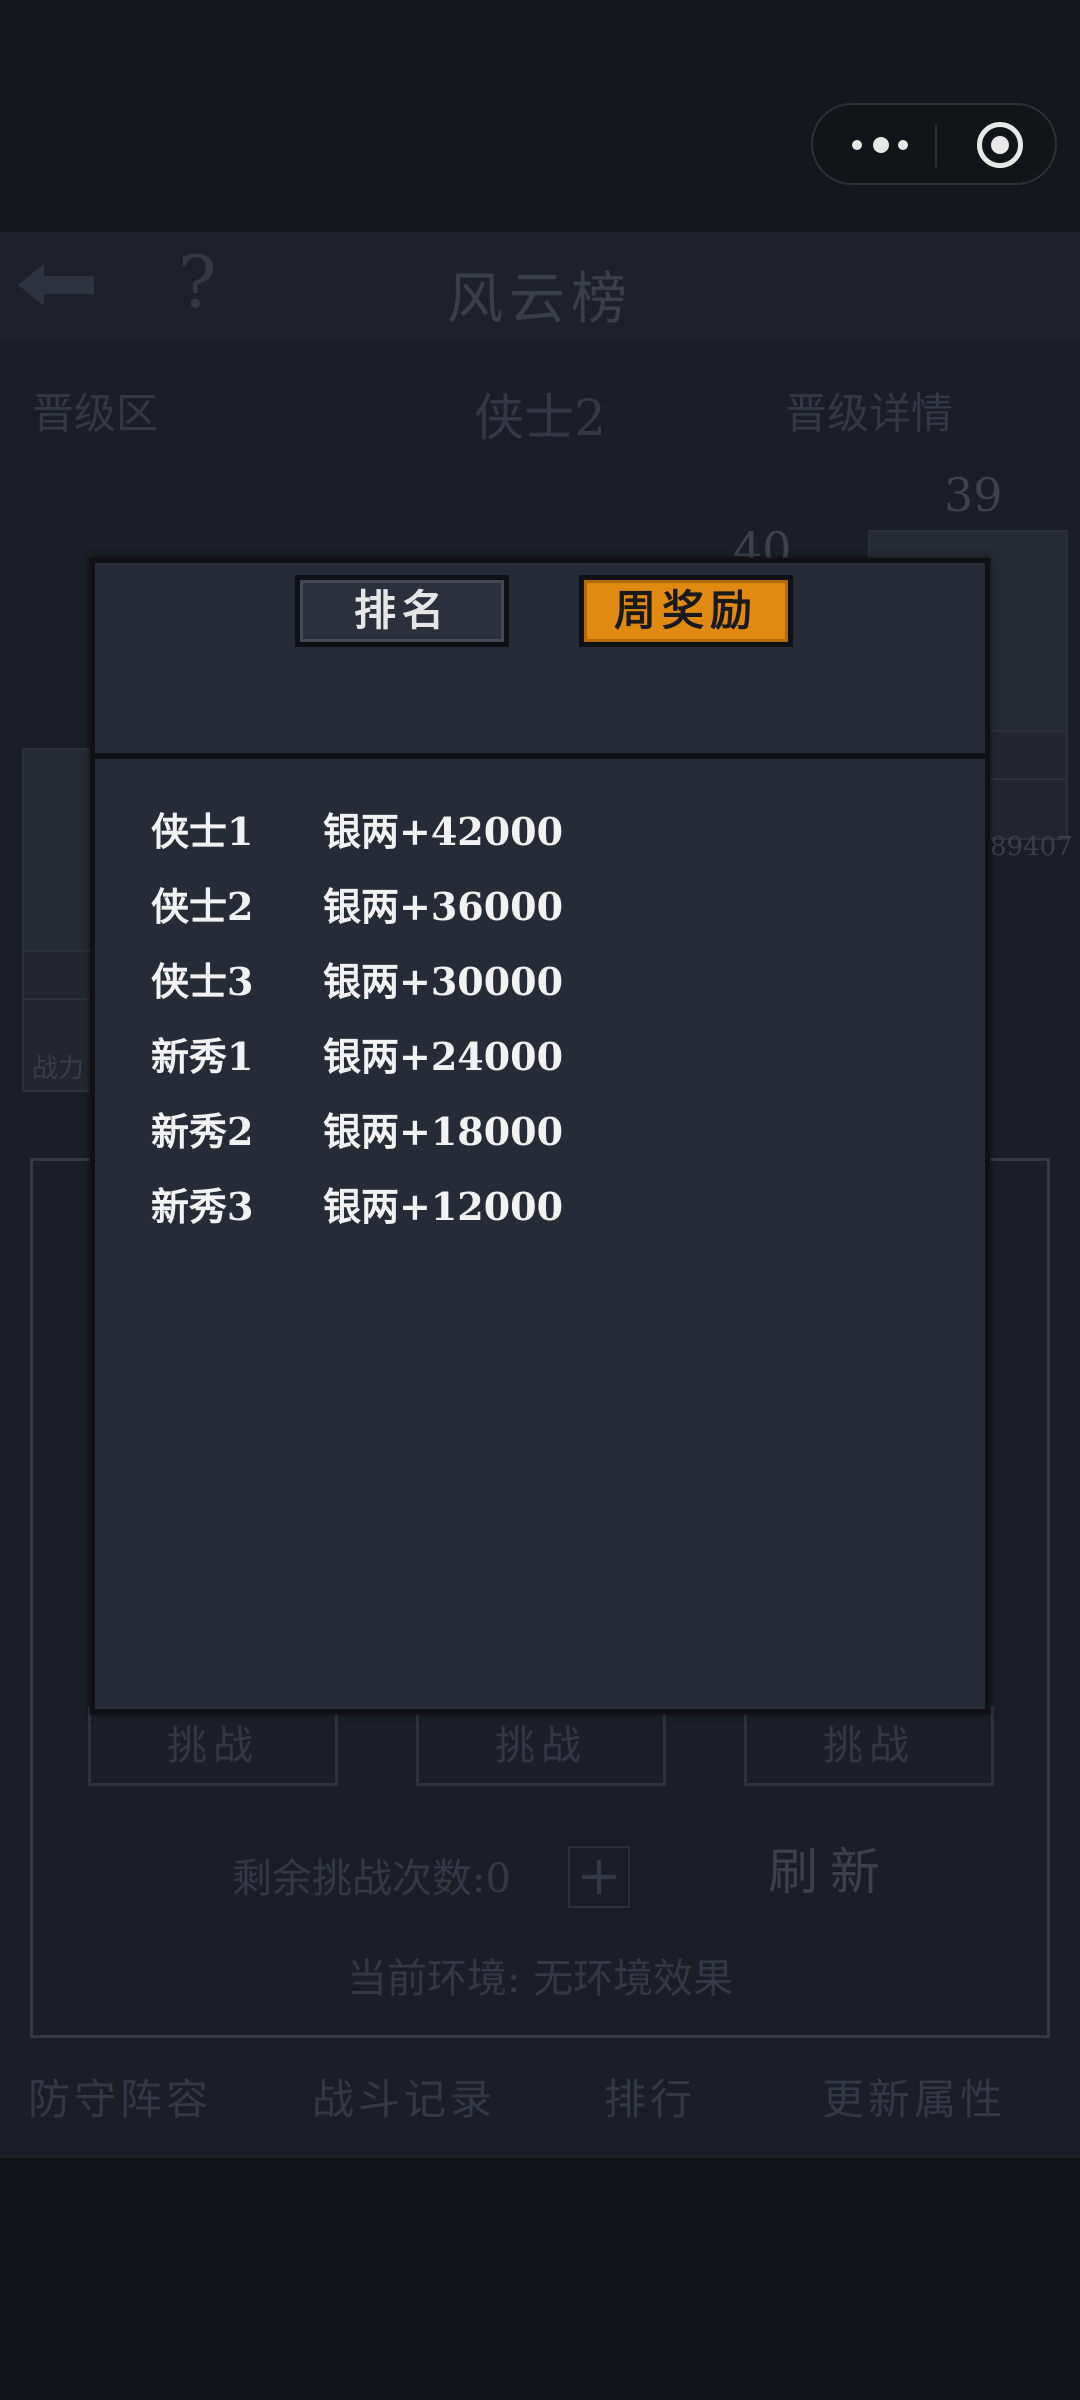 The height and width of the screenshot is (2400, 1080). What do you see at coordinates (443, 1056) in the screenshot?
I see `reward-amount: 银两+24000` at bounding box center [443, 1056].